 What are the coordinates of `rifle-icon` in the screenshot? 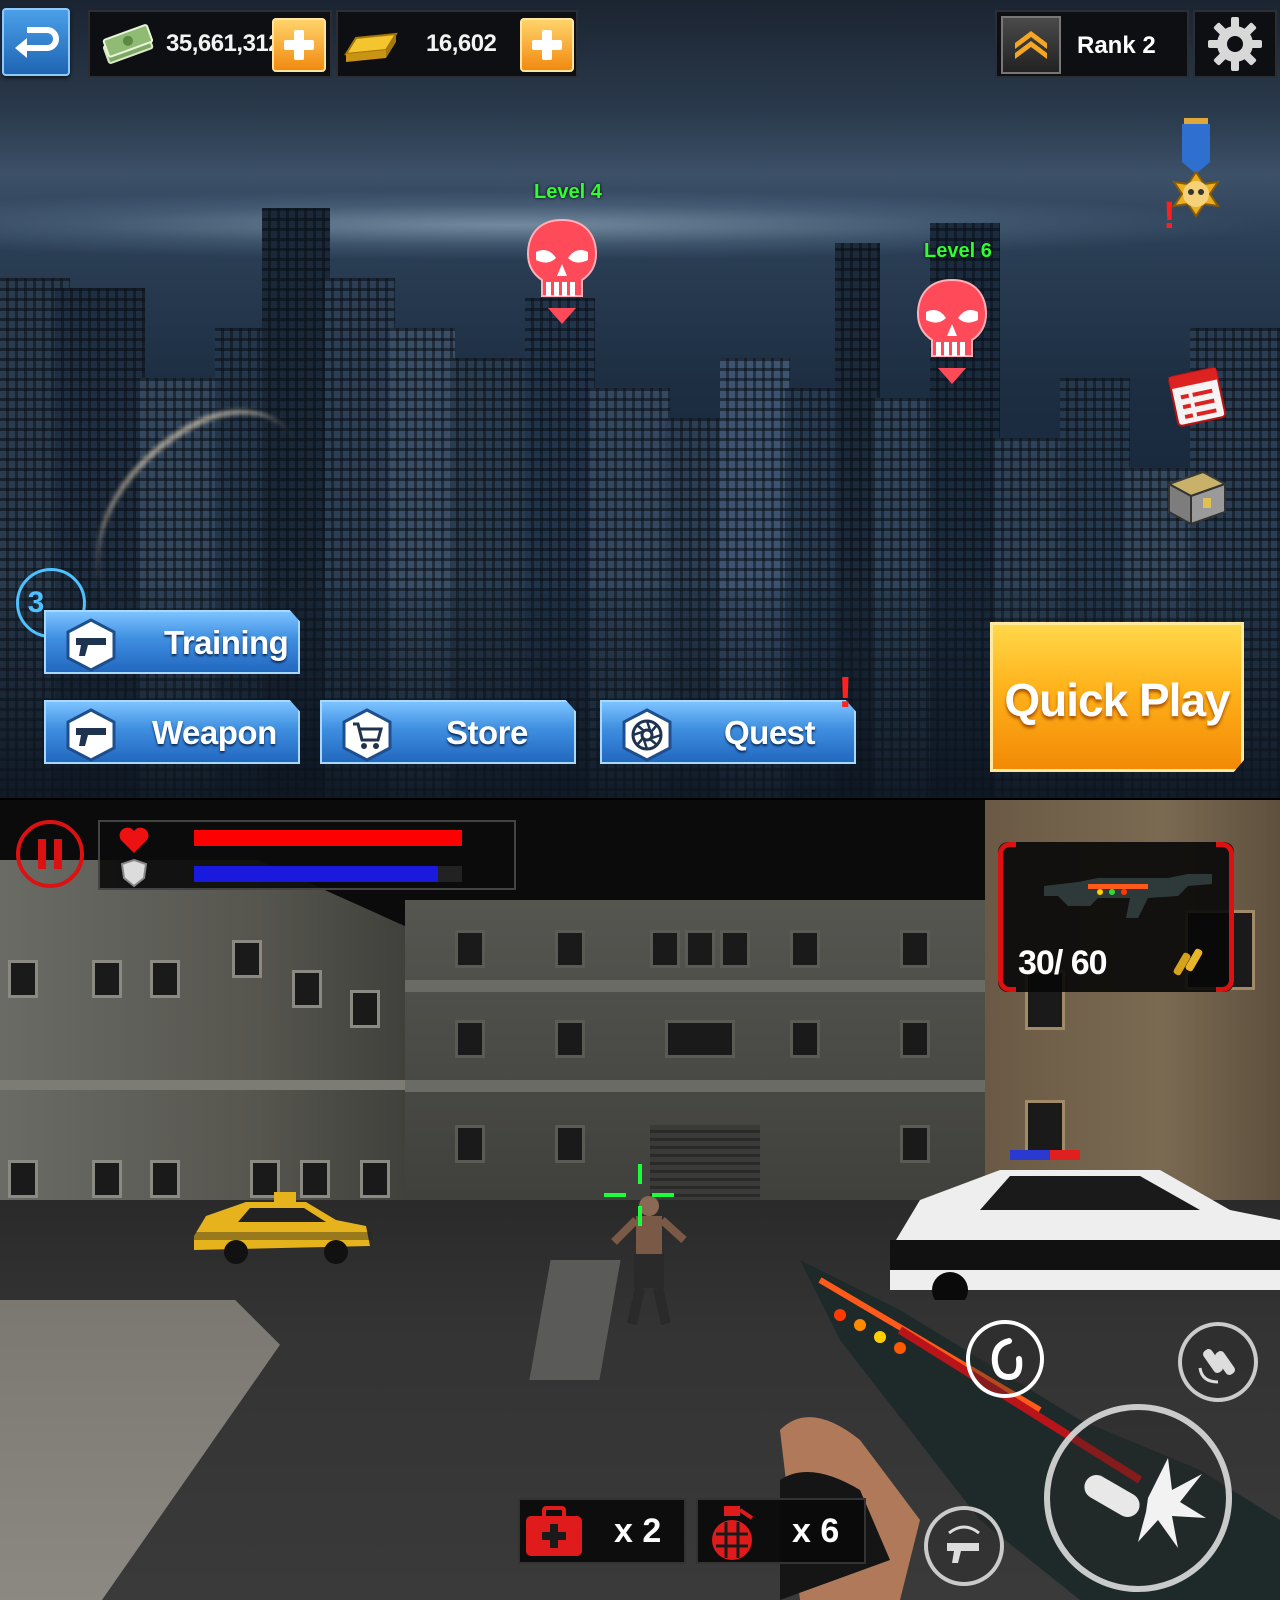 It's located at (1128, 896).